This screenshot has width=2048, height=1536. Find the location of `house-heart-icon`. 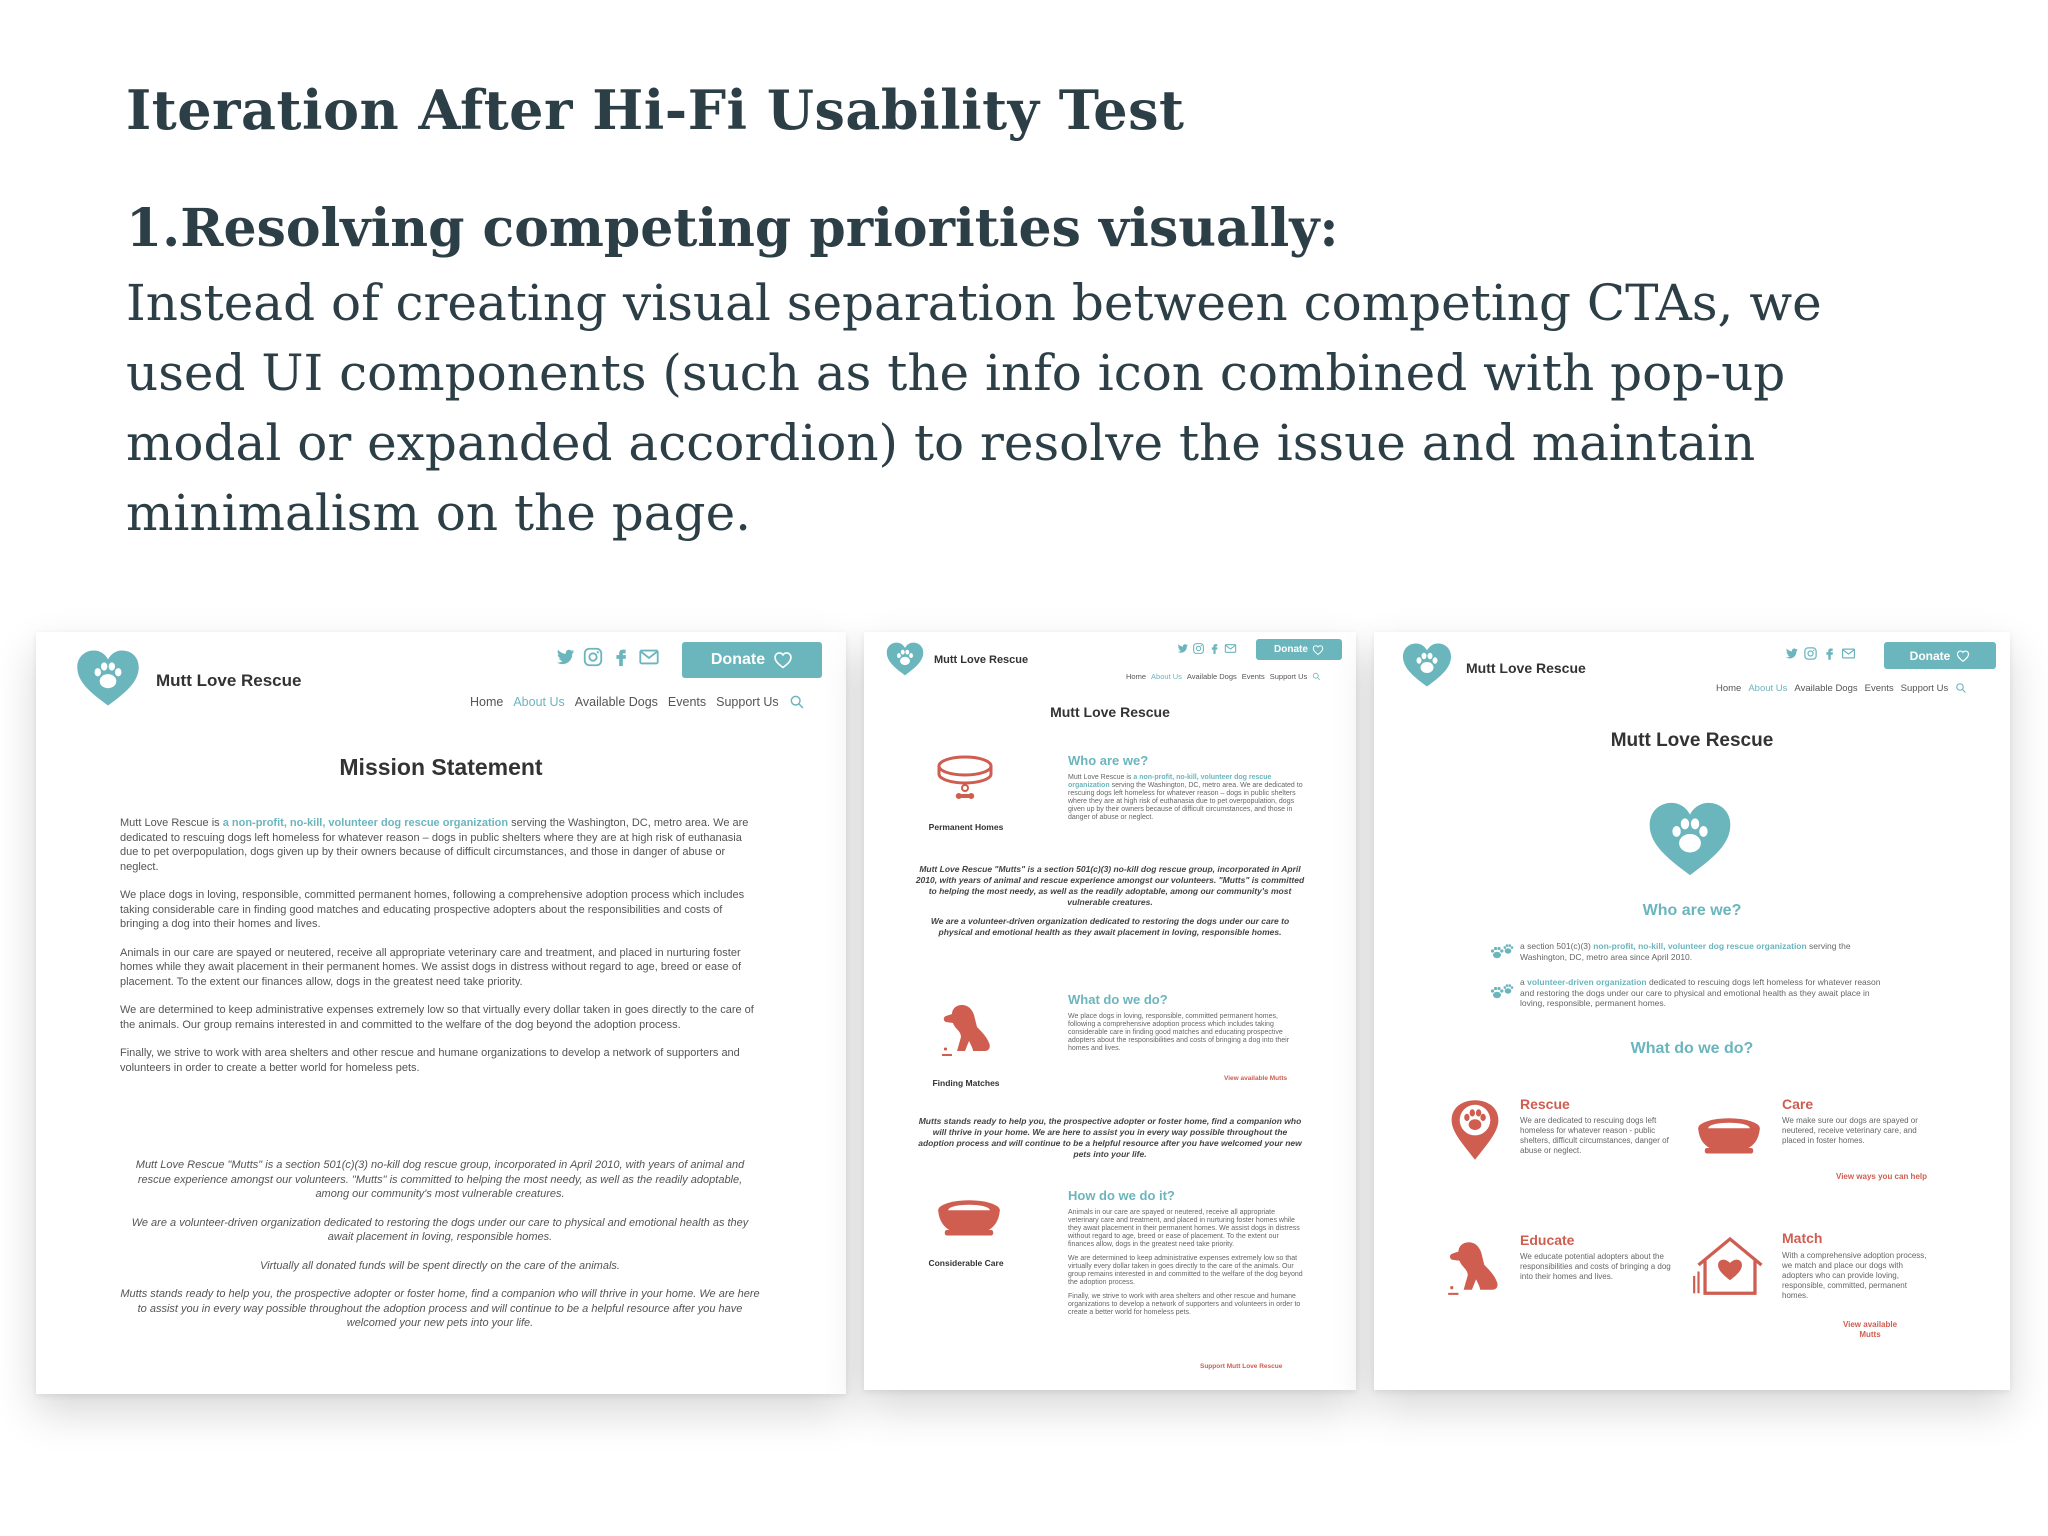

house-heart-icon is located at coordinates (1730, 1265).